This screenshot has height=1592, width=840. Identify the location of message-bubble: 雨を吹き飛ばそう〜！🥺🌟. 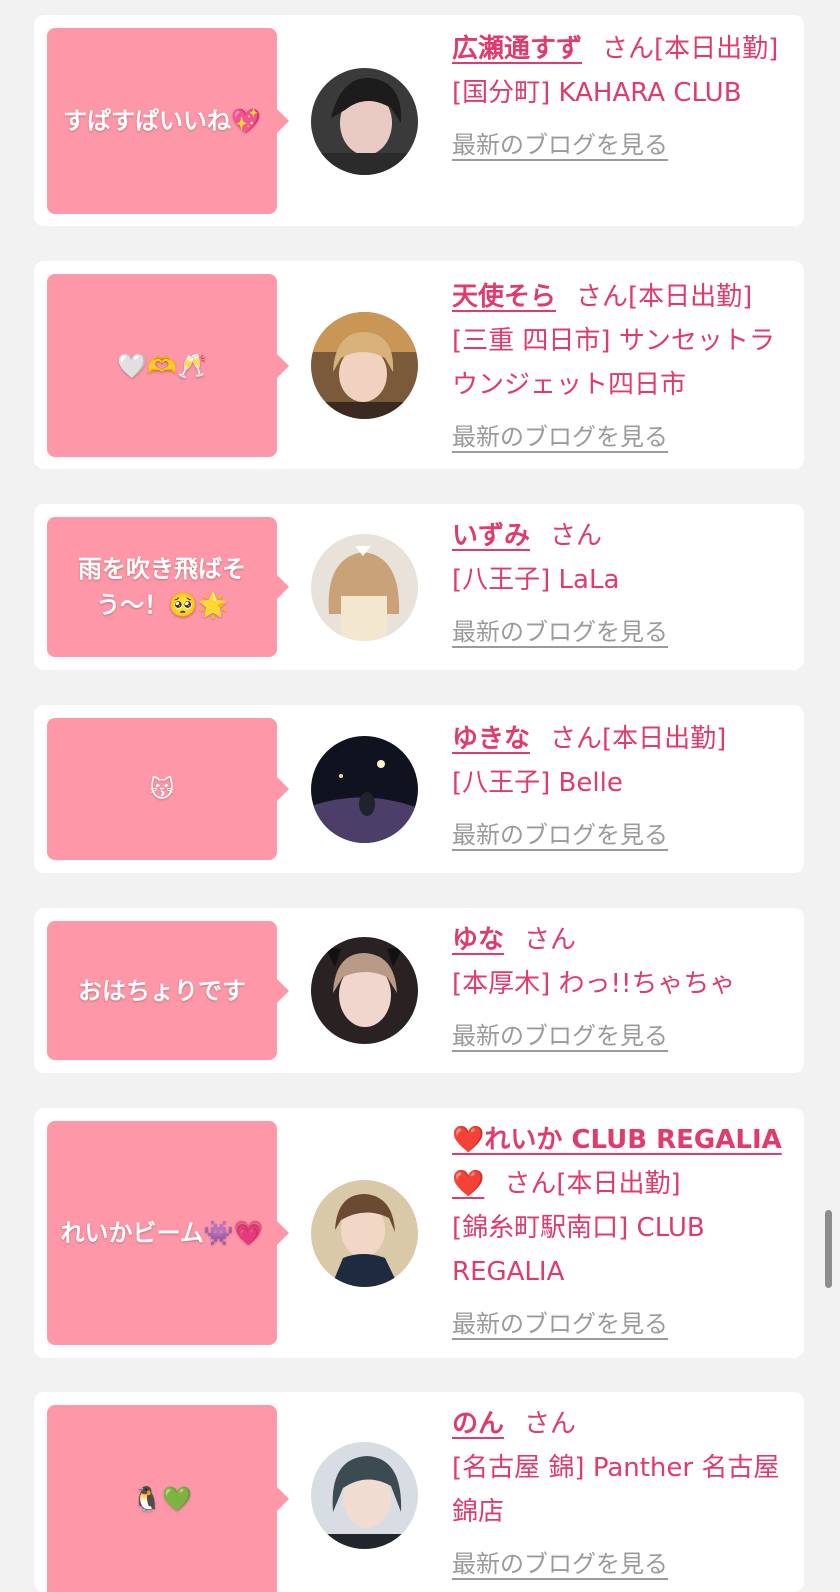
(168, 587).